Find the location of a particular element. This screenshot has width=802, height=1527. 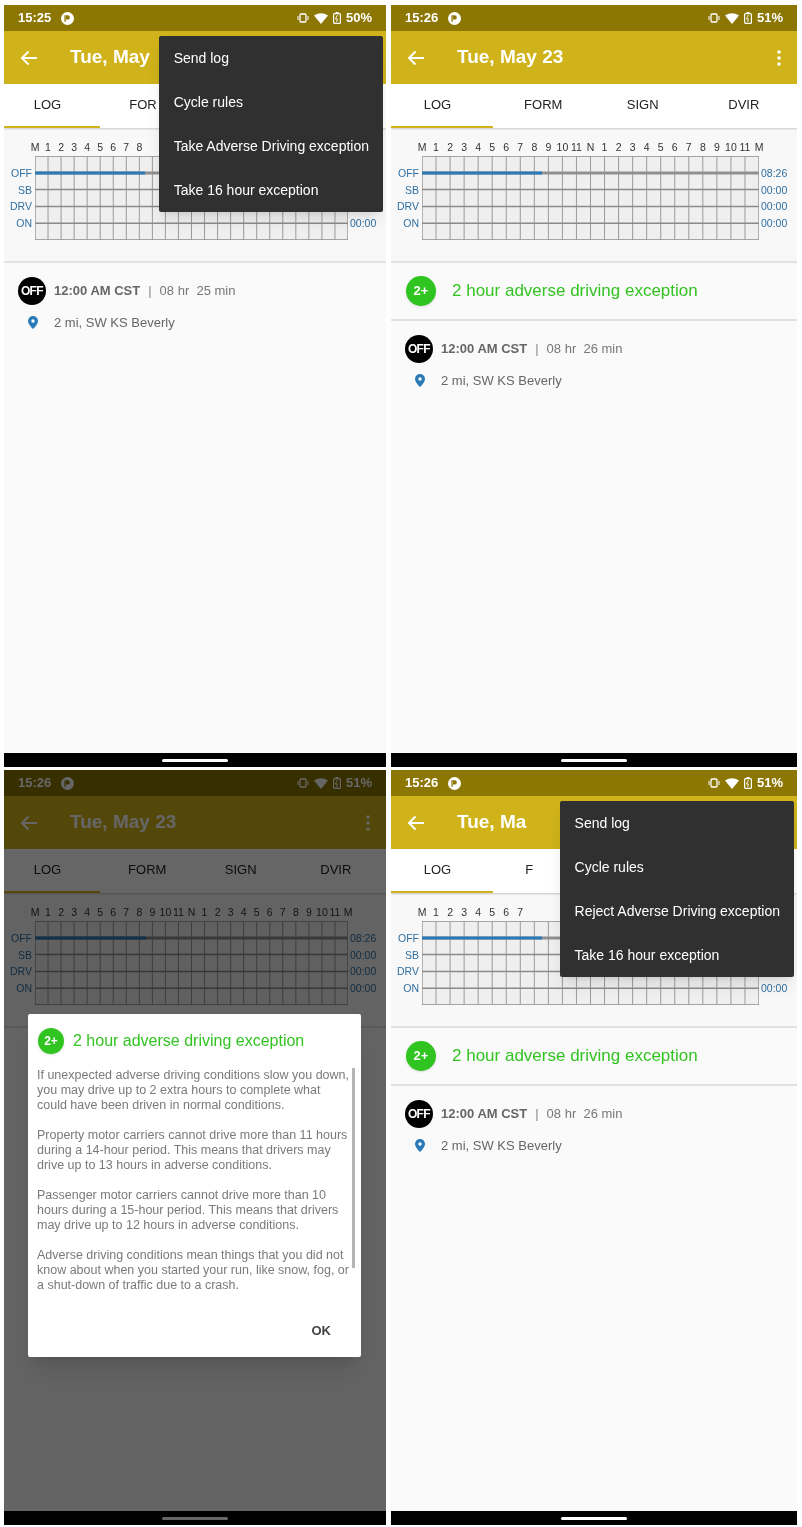

status-badge: OFF is located at coordinates (32, 291).